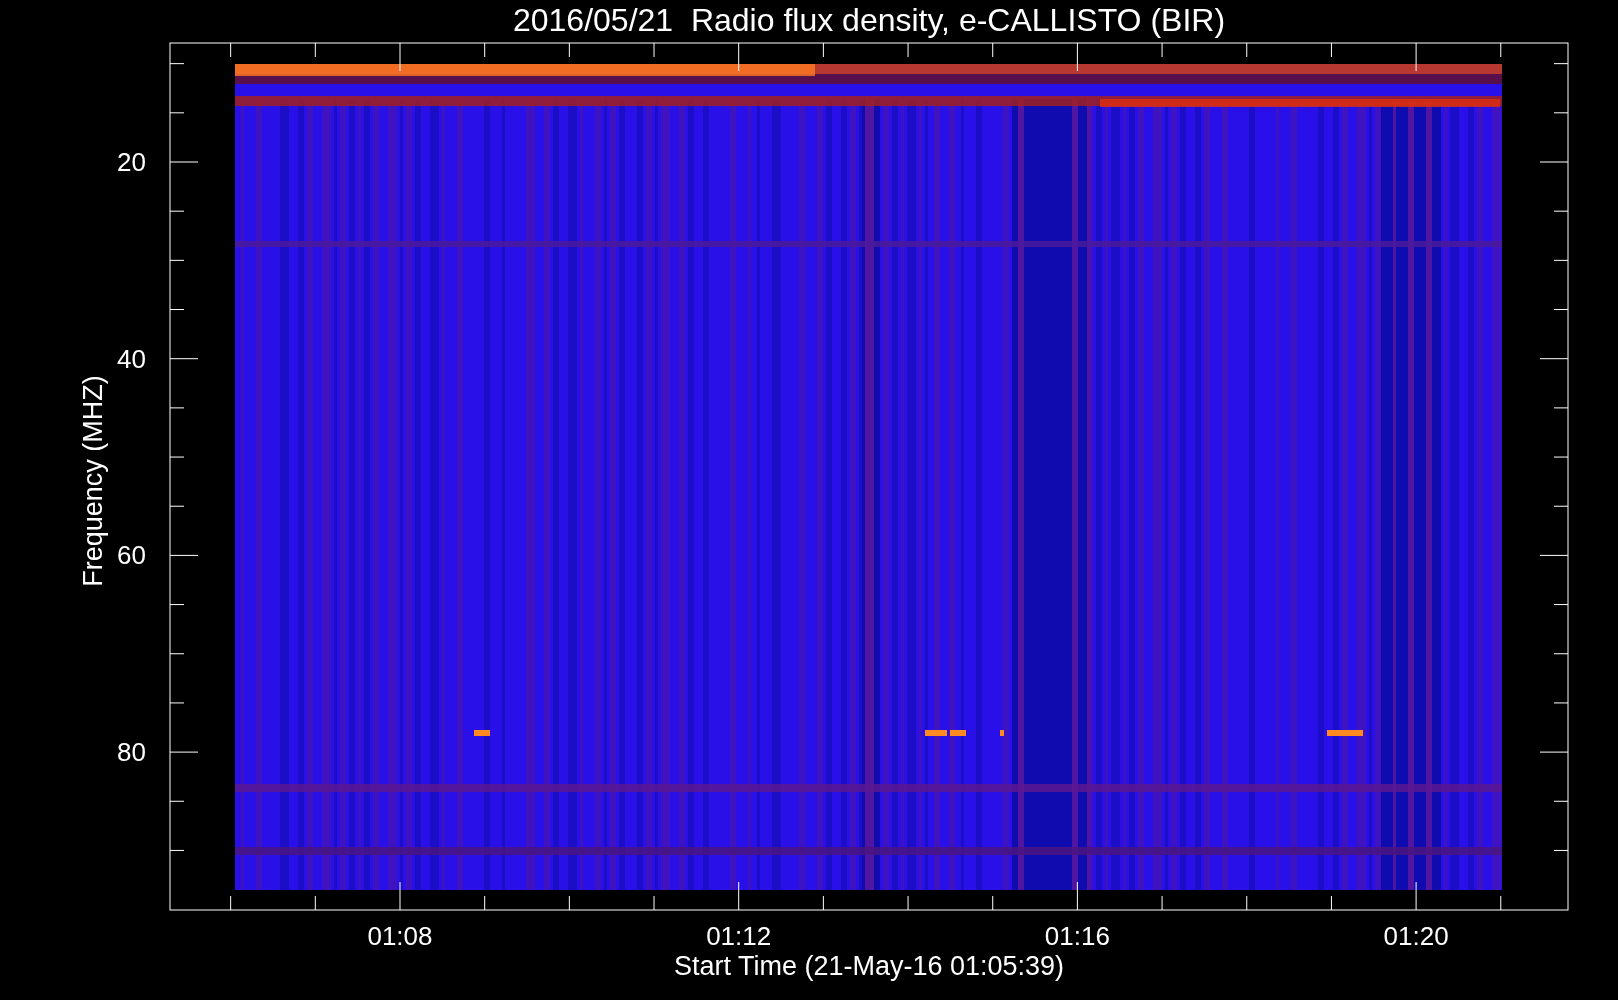 The width and height of the screenshot is (1618, 1000). I want to click on x-axis-label: Start Time (21-May-16 01:05:39), so click(869, 966).